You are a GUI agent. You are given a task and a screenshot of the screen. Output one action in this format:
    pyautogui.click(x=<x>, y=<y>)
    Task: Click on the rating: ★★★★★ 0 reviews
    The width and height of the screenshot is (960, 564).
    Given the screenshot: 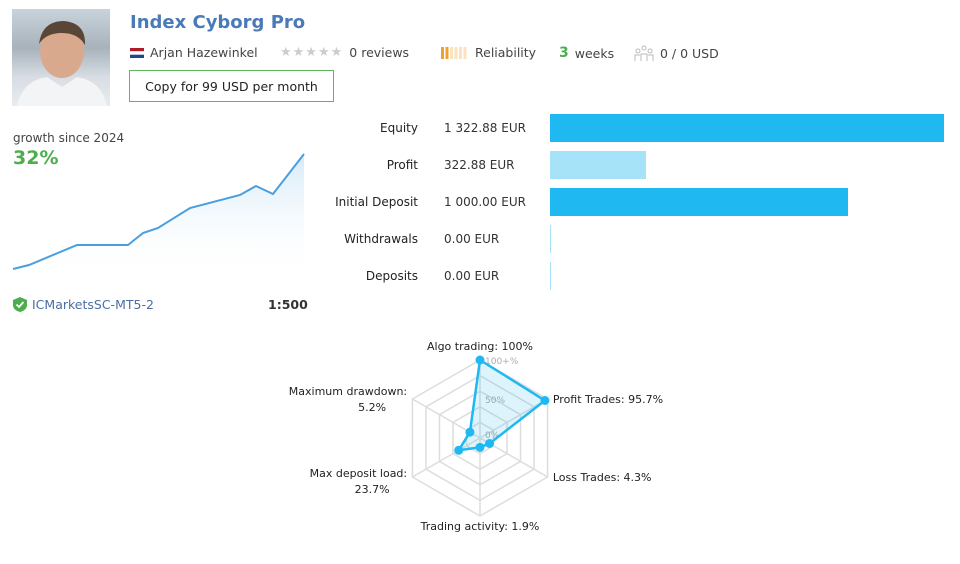 What is the action you would take?
    pyautogui.click(x=344, y=52)
    